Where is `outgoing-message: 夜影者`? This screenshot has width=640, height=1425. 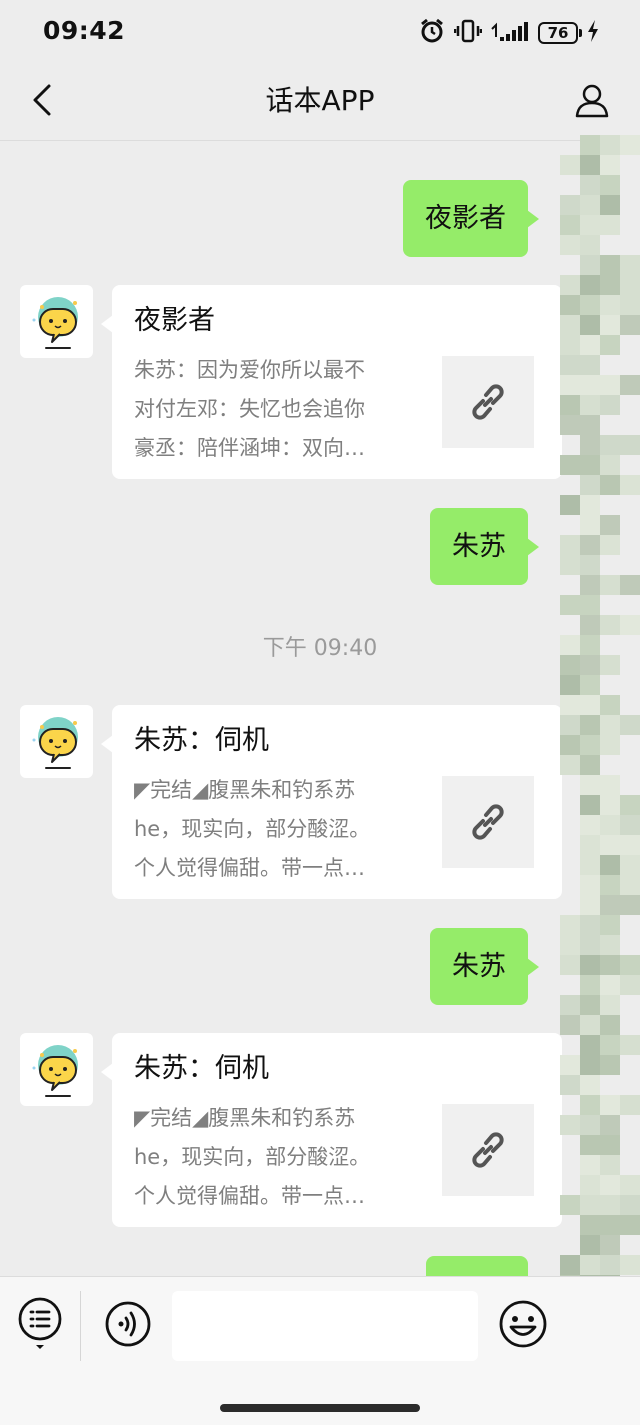
outgoing-message: 夜影者 is located at coordinates (471, 218).